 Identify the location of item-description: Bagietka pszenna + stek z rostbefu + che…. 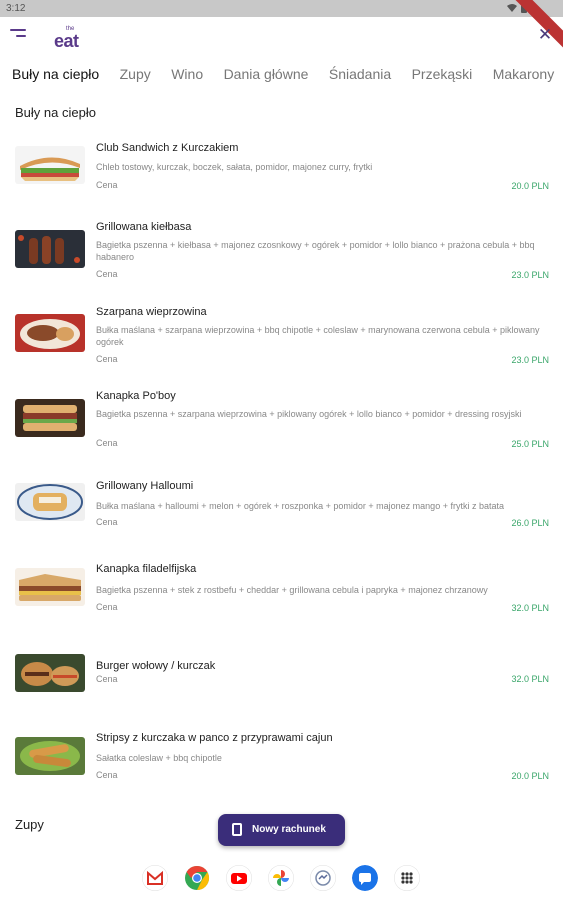
(292, 590).